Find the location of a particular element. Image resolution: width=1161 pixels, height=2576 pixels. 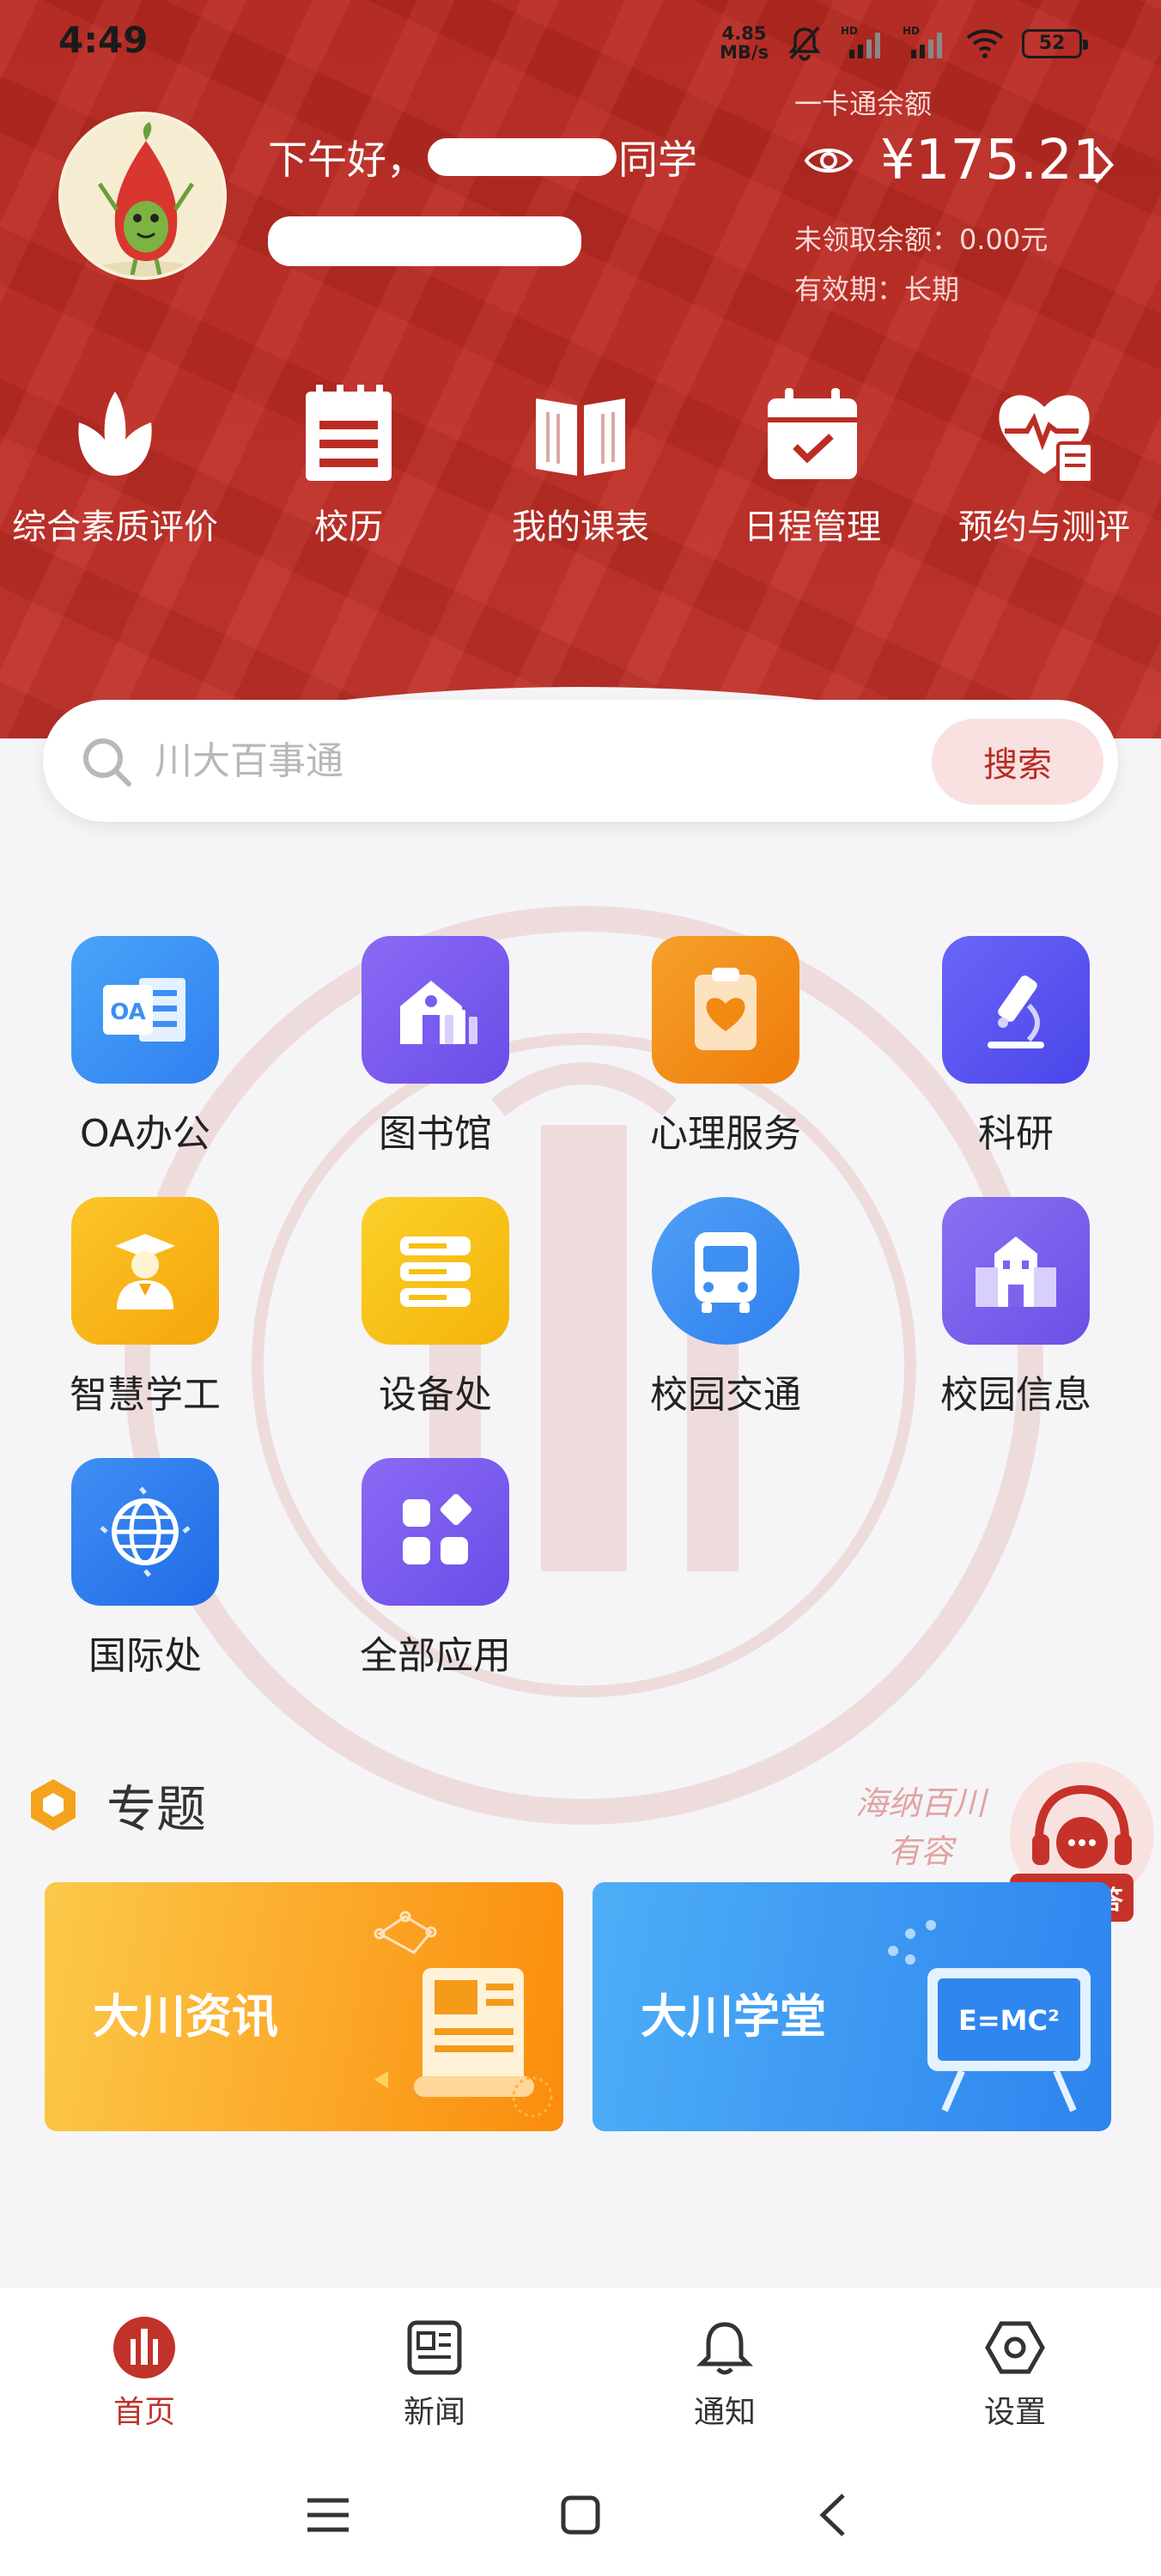

status-time: 4:49 is located at coordinates (103, 40).